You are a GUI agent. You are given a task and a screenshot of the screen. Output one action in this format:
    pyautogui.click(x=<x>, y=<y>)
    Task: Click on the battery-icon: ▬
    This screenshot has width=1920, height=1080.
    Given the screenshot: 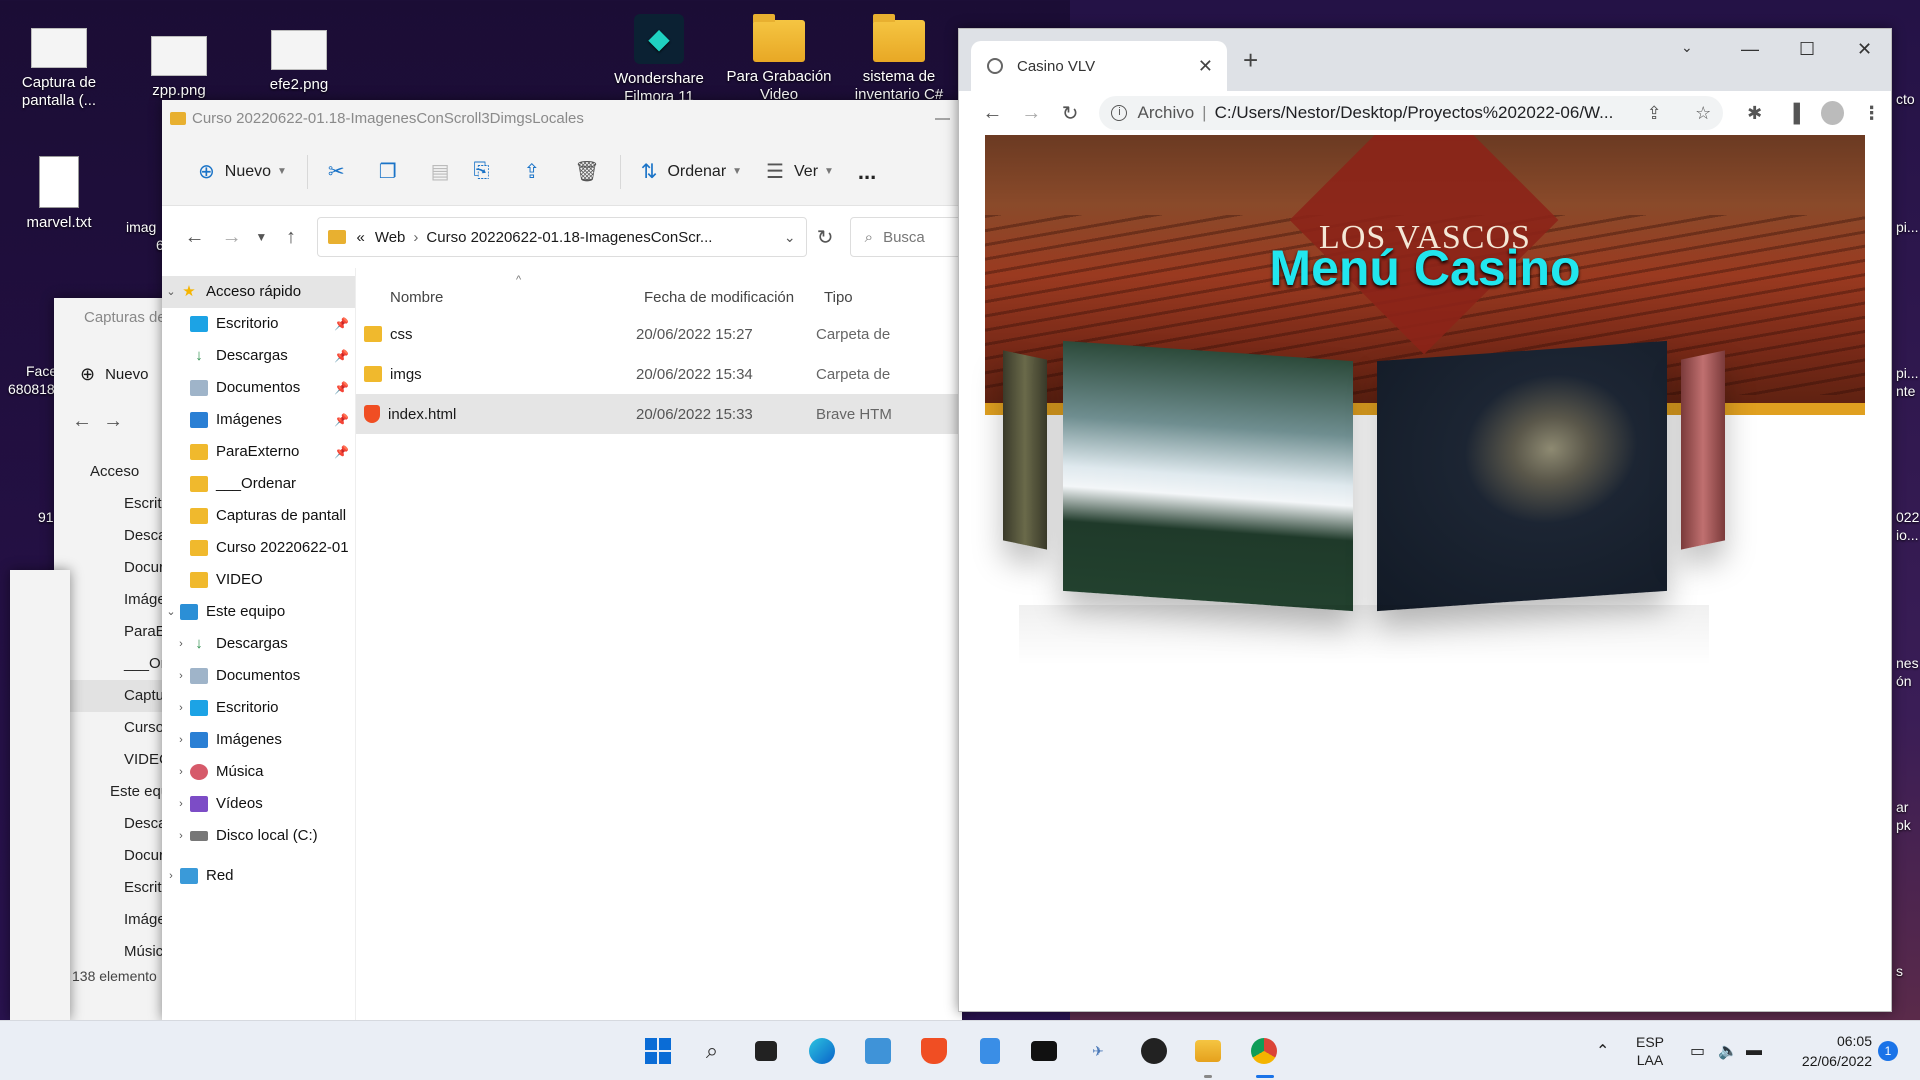 What is the action you would take?
    pyautogui.click(x=1754, y=1050)
    